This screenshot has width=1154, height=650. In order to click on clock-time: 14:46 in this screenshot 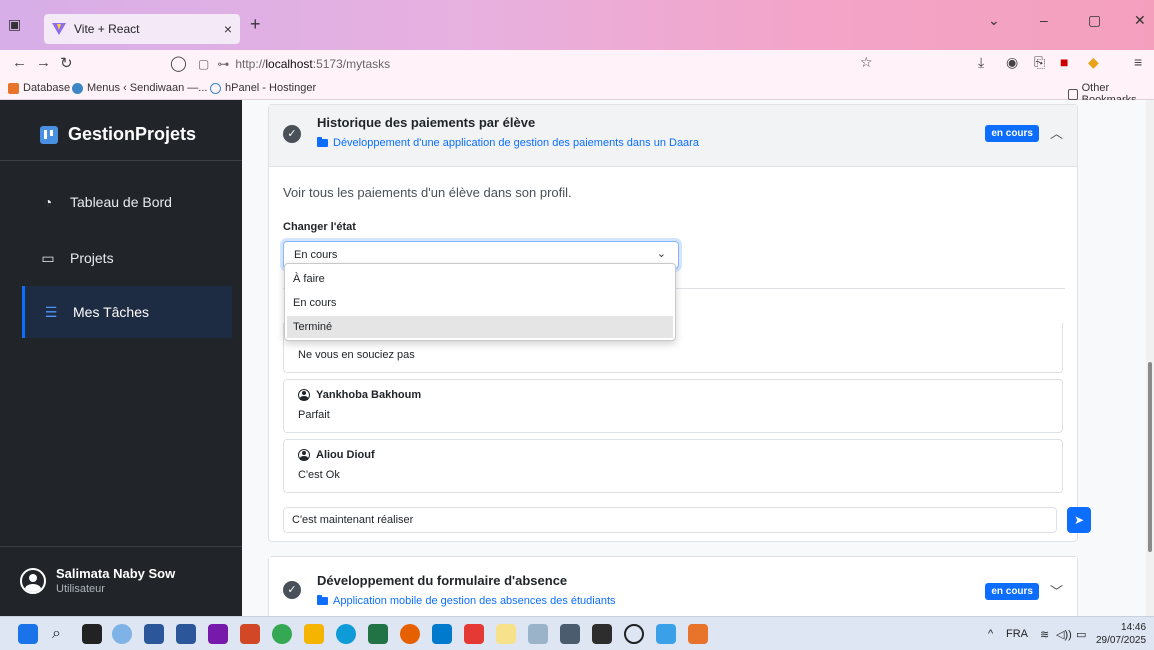, I will do `click(1134, 627)`.